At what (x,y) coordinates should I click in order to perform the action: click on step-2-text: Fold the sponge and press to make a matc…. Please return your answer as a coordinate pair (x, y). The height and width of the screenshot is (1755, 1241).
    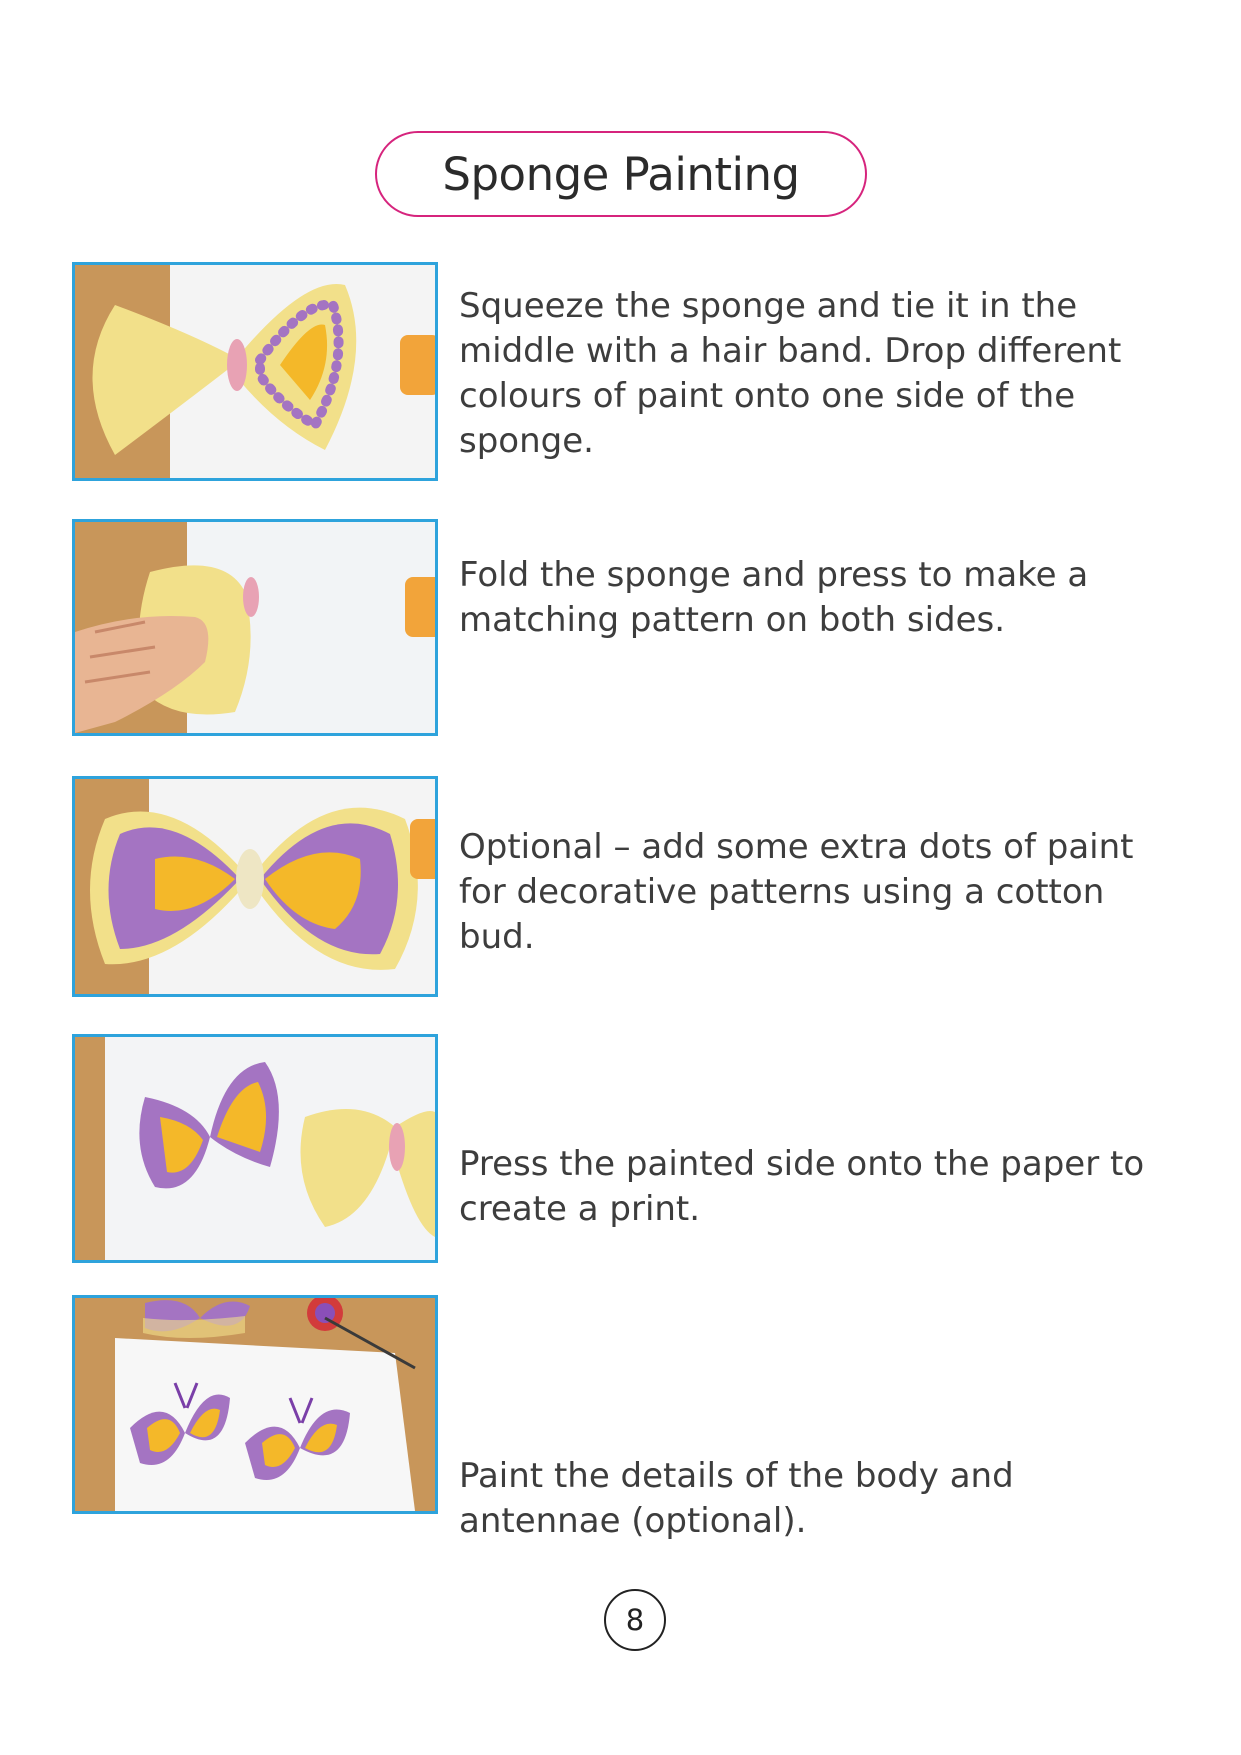
    Looking at the image, I should click on (774, 597).